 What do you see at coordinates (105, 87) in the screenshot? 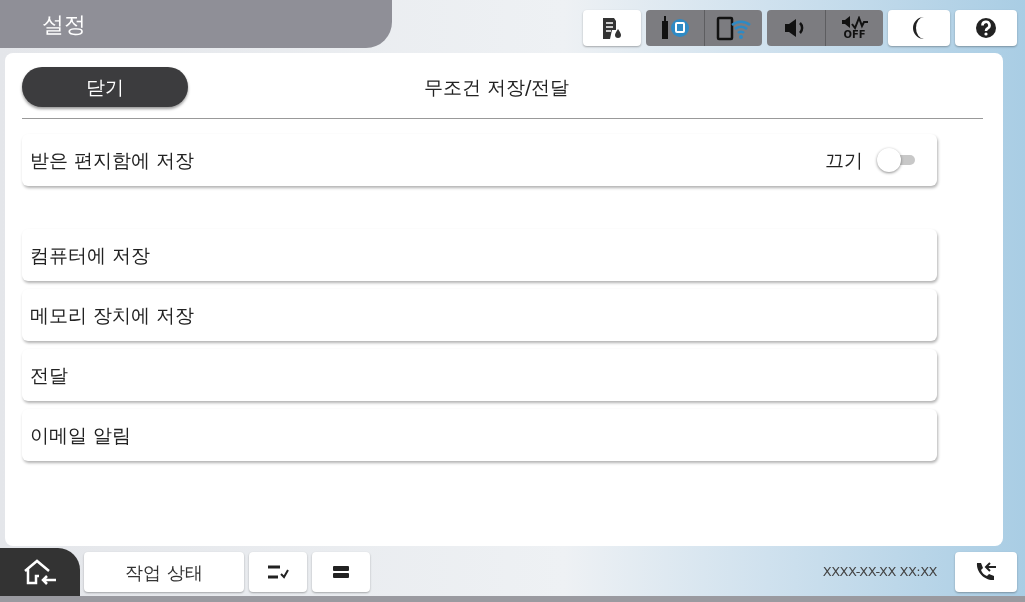
I see `close-button: 닫기` at bounding box center [105, 87].